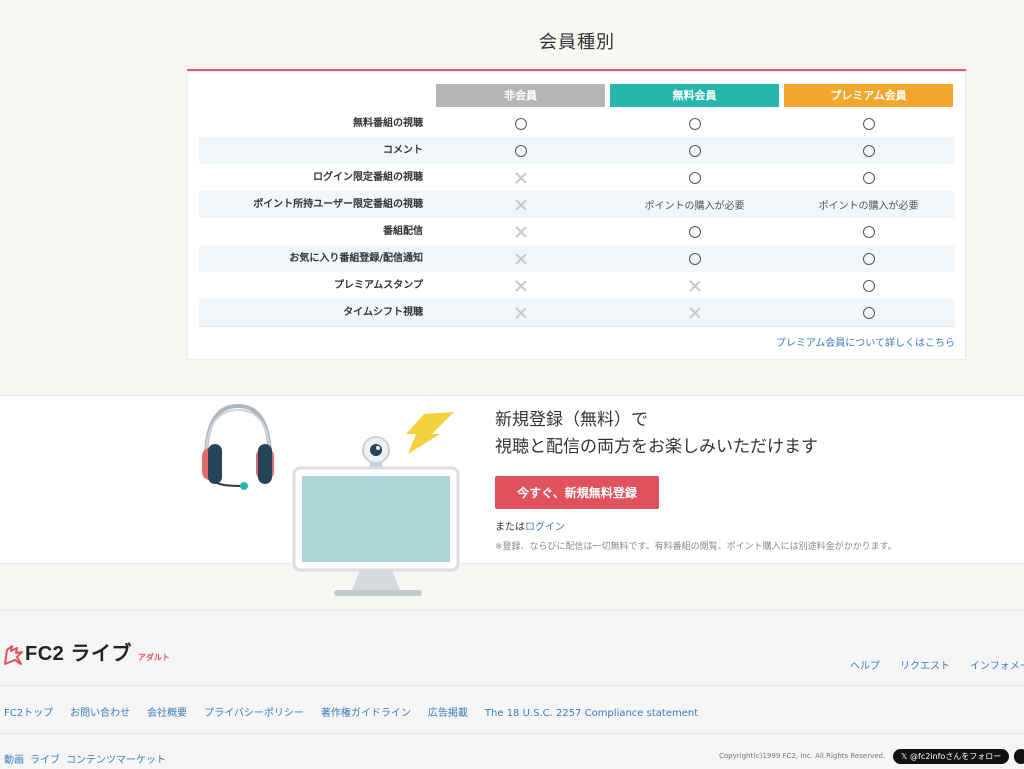  I want to click on table-row: 番組配信, so click(577, 231).